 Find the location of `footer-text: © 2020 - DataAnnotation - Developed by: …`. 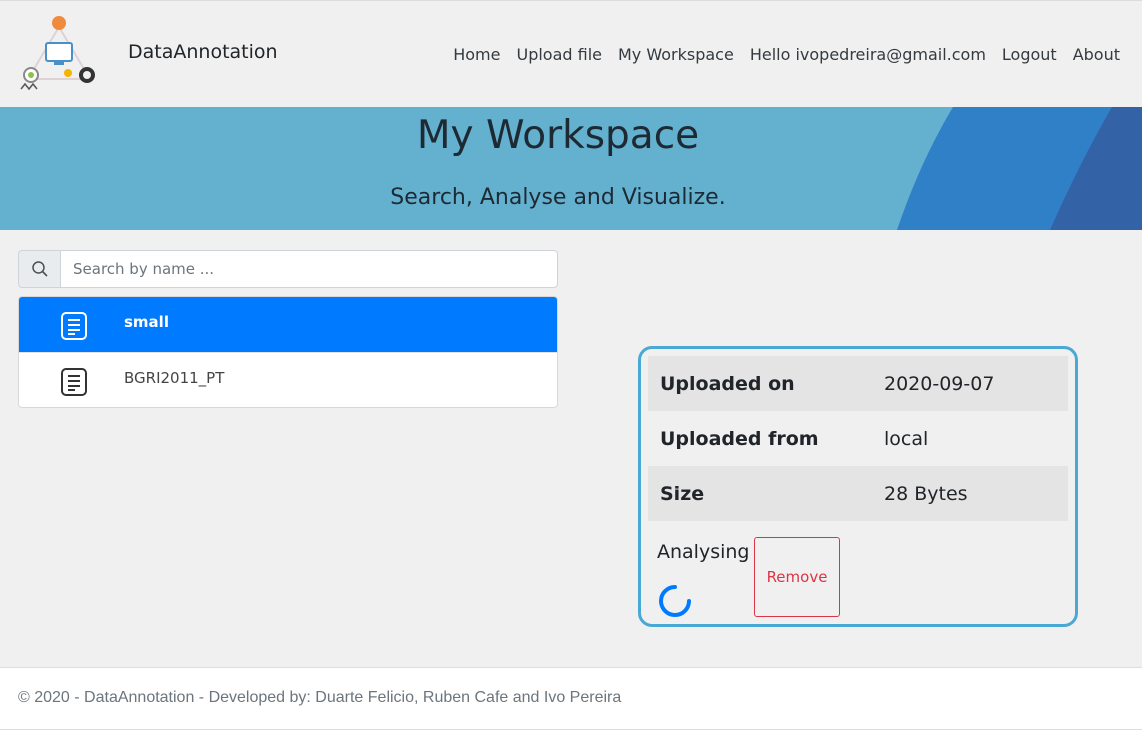

footer-text: © 2020 - DataAnnotation - Developed by: … is located at coordinates (320, 697).